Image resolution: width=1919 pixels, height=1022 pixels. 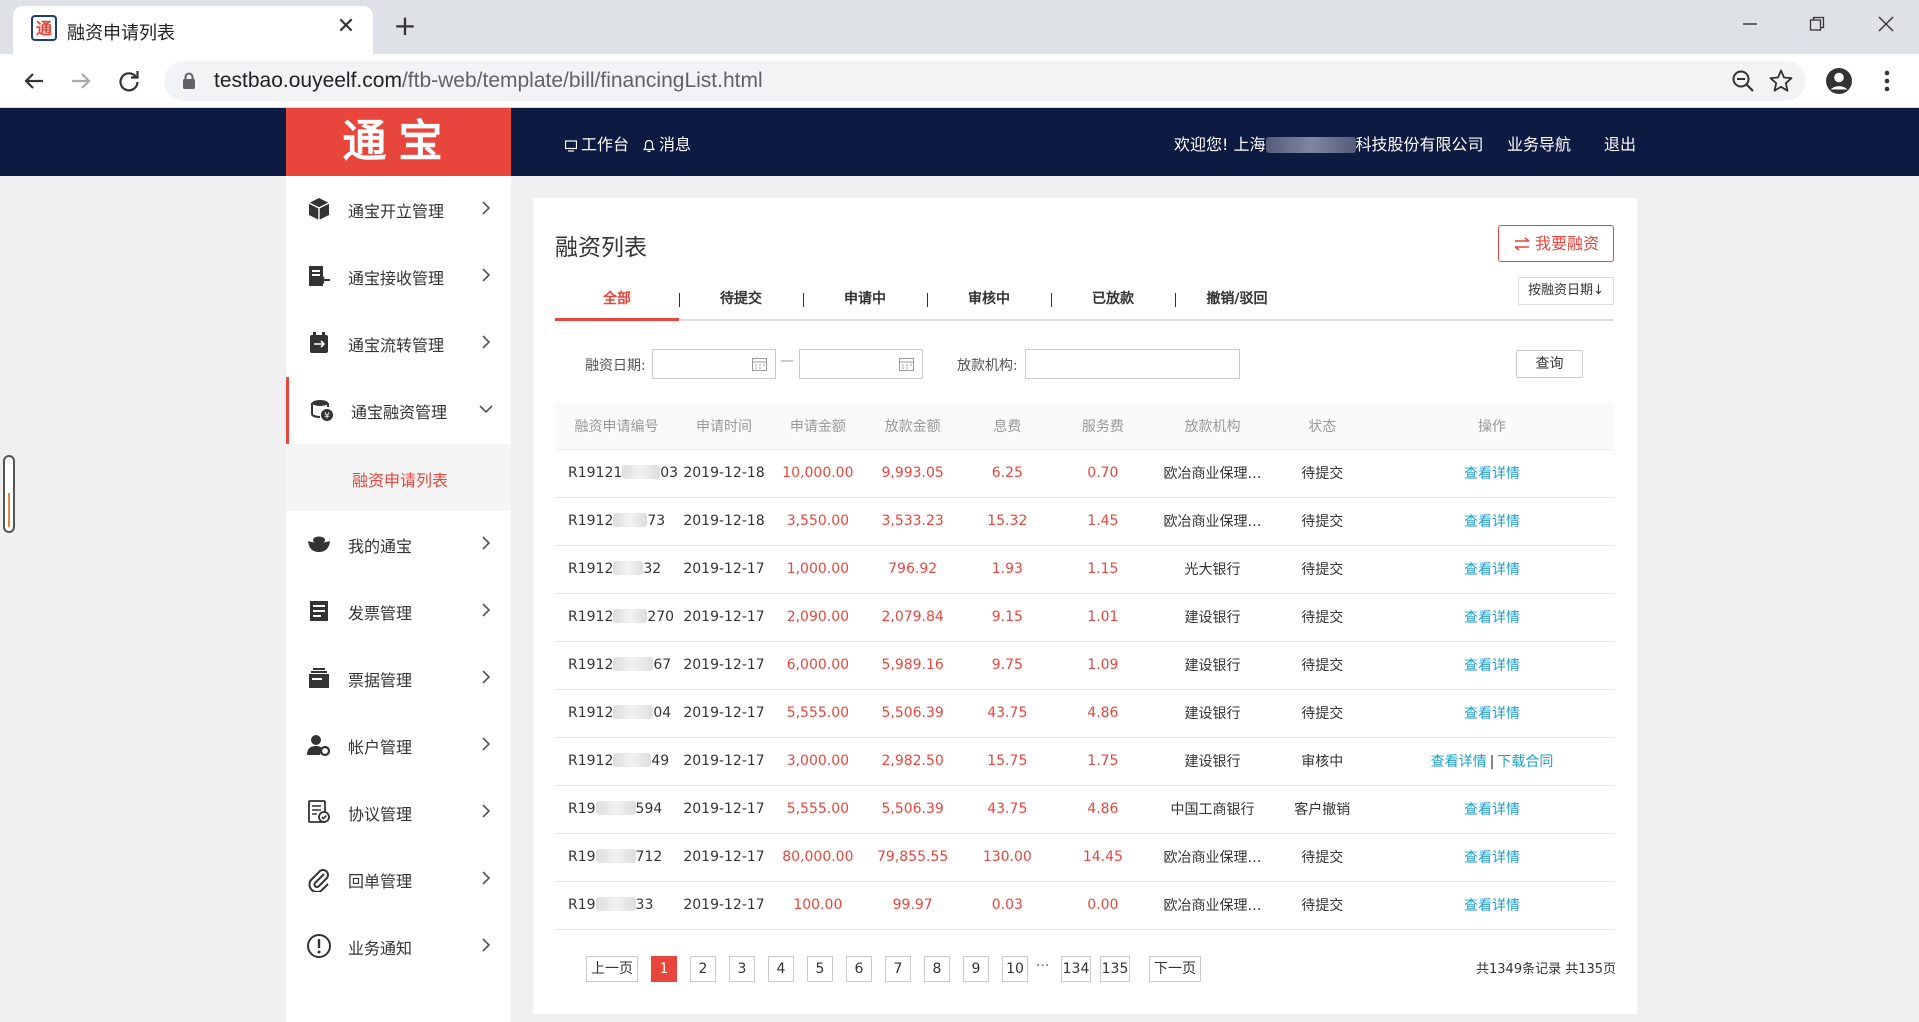 I want to click on workbench-link: 工作台, so click(x=597, y=143).